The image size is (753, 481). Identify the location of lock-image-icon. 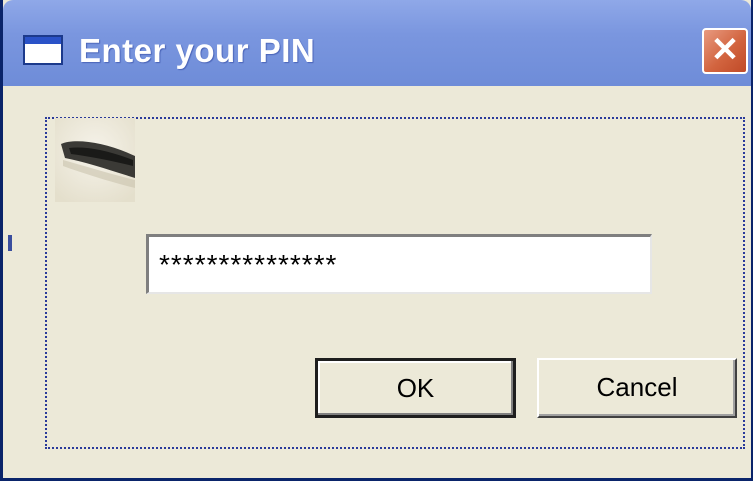
(95, 160).